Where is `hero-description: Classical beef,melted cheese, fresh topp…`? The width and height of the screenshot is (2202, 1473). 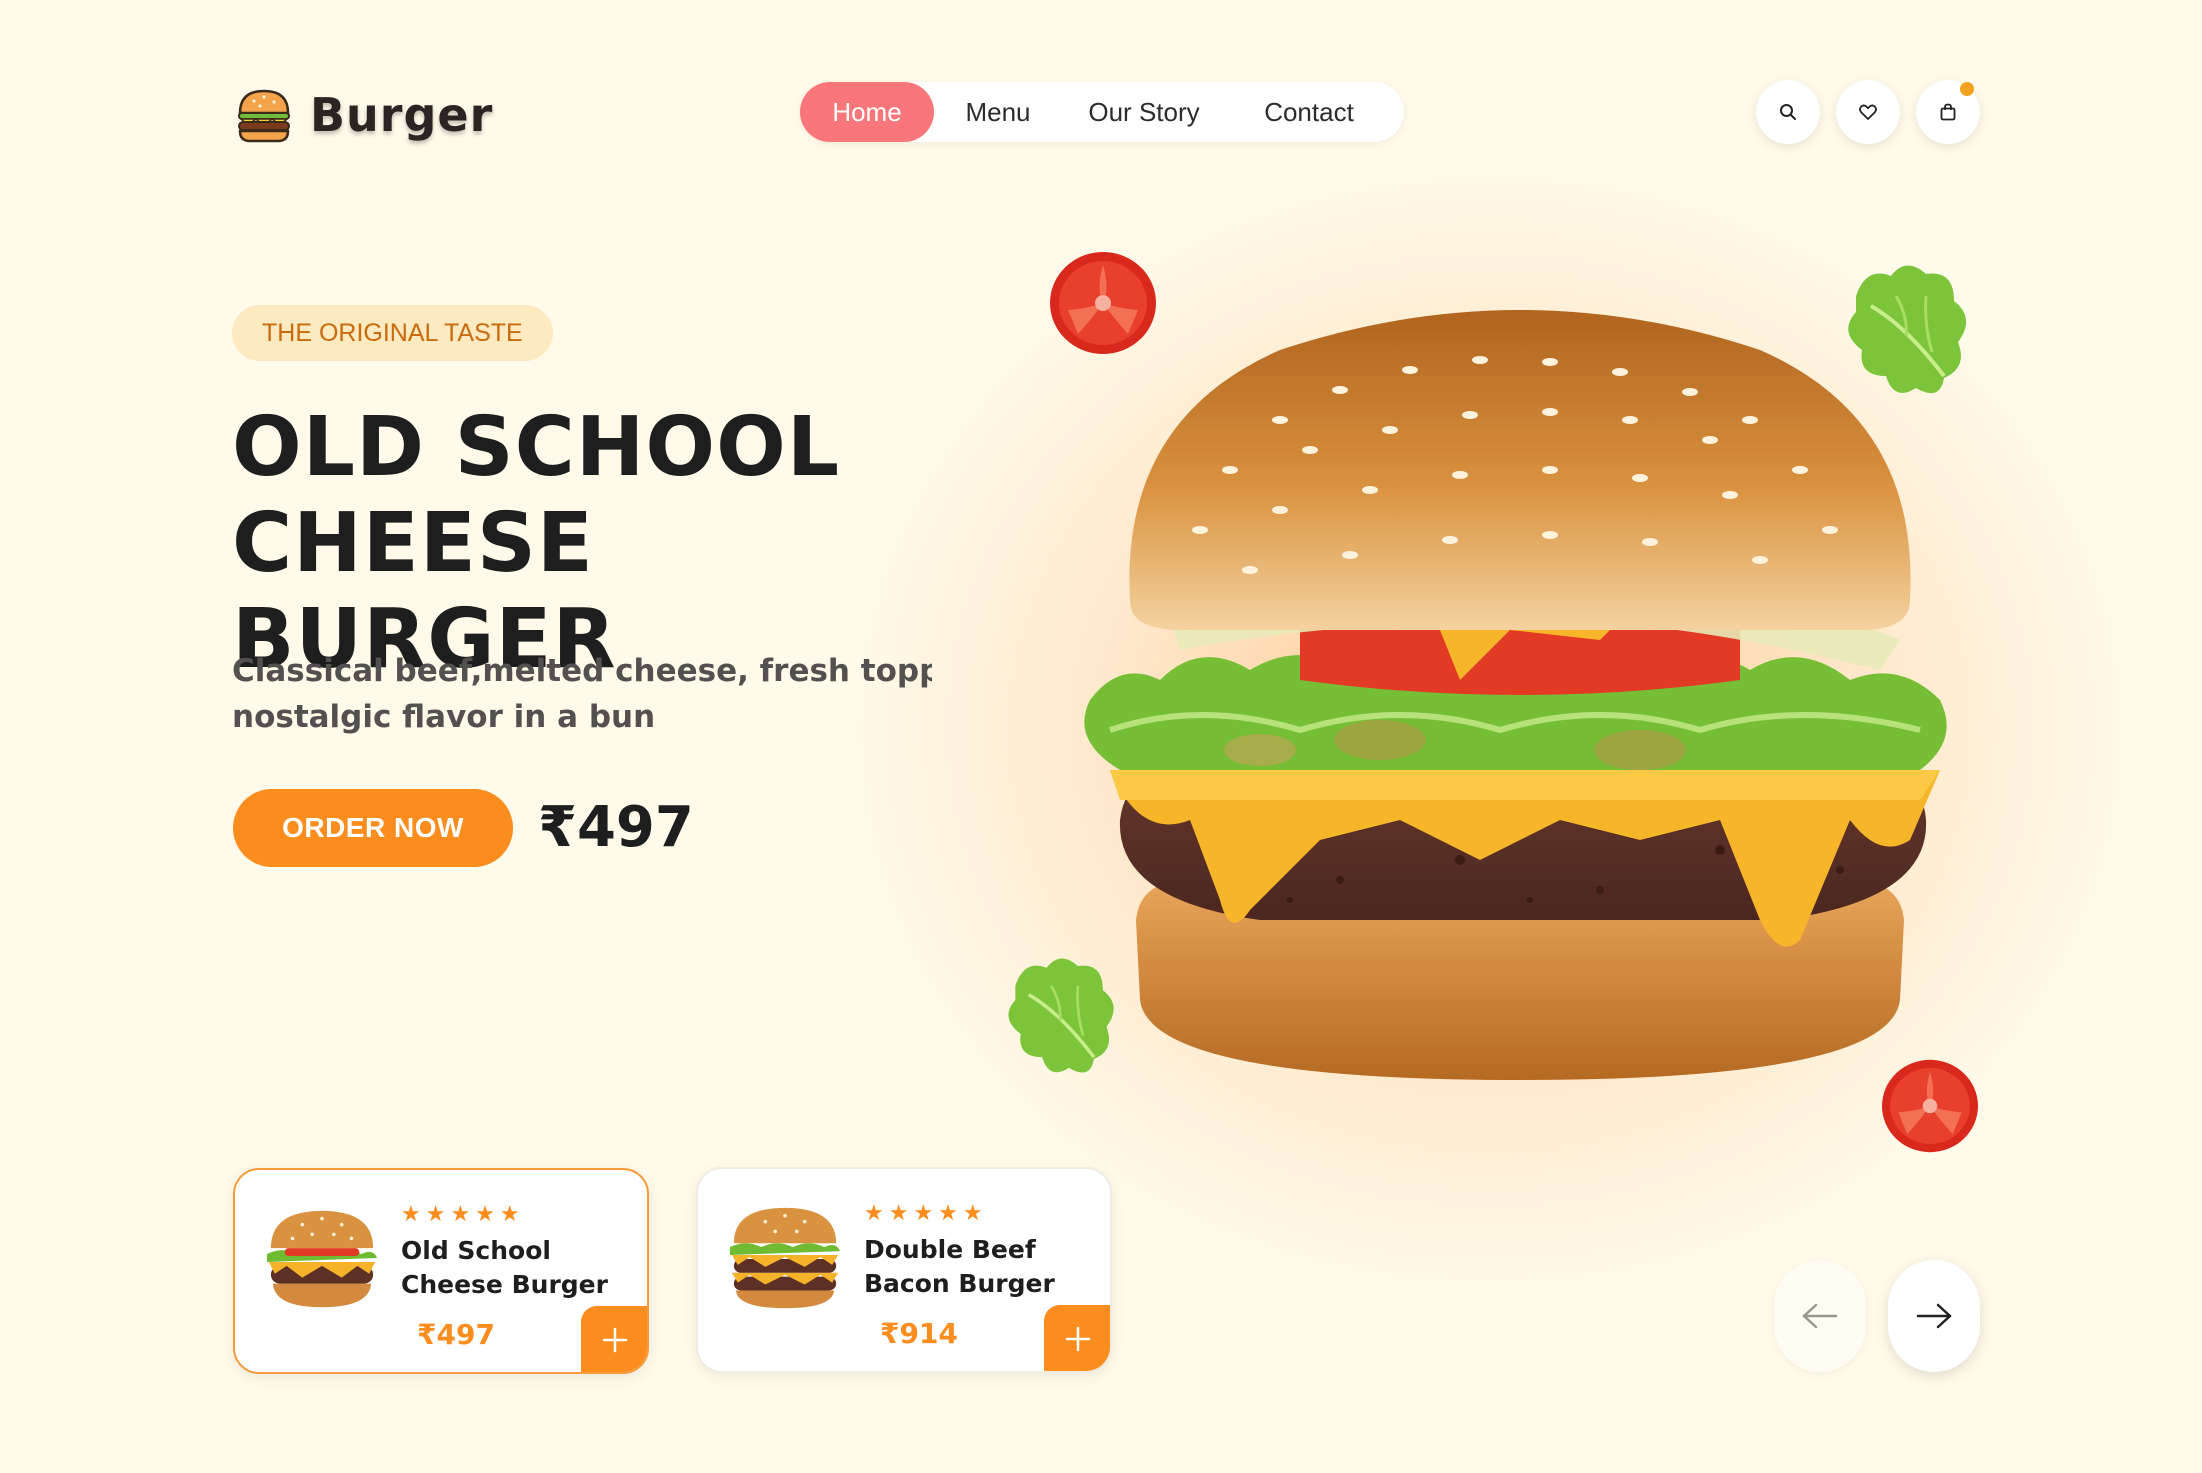 hero-description: Classical beef,melted cheese, fresh topp… is located at coordinates (582, 694).